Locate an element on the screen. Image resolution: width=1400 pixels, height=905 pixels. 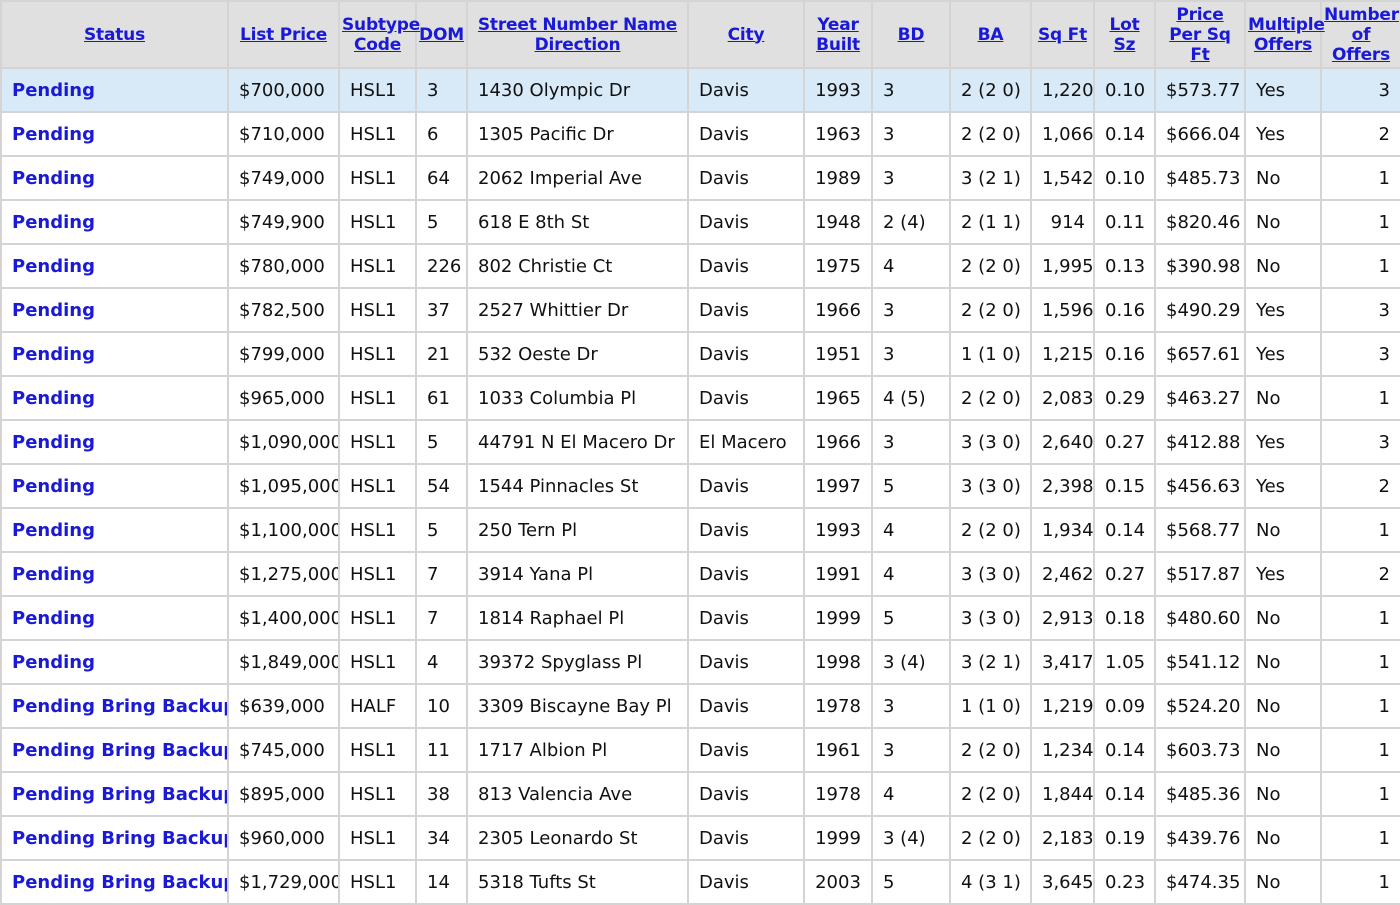
sq-ft-cell: 1,844 is located at coordinates (1062, 794).